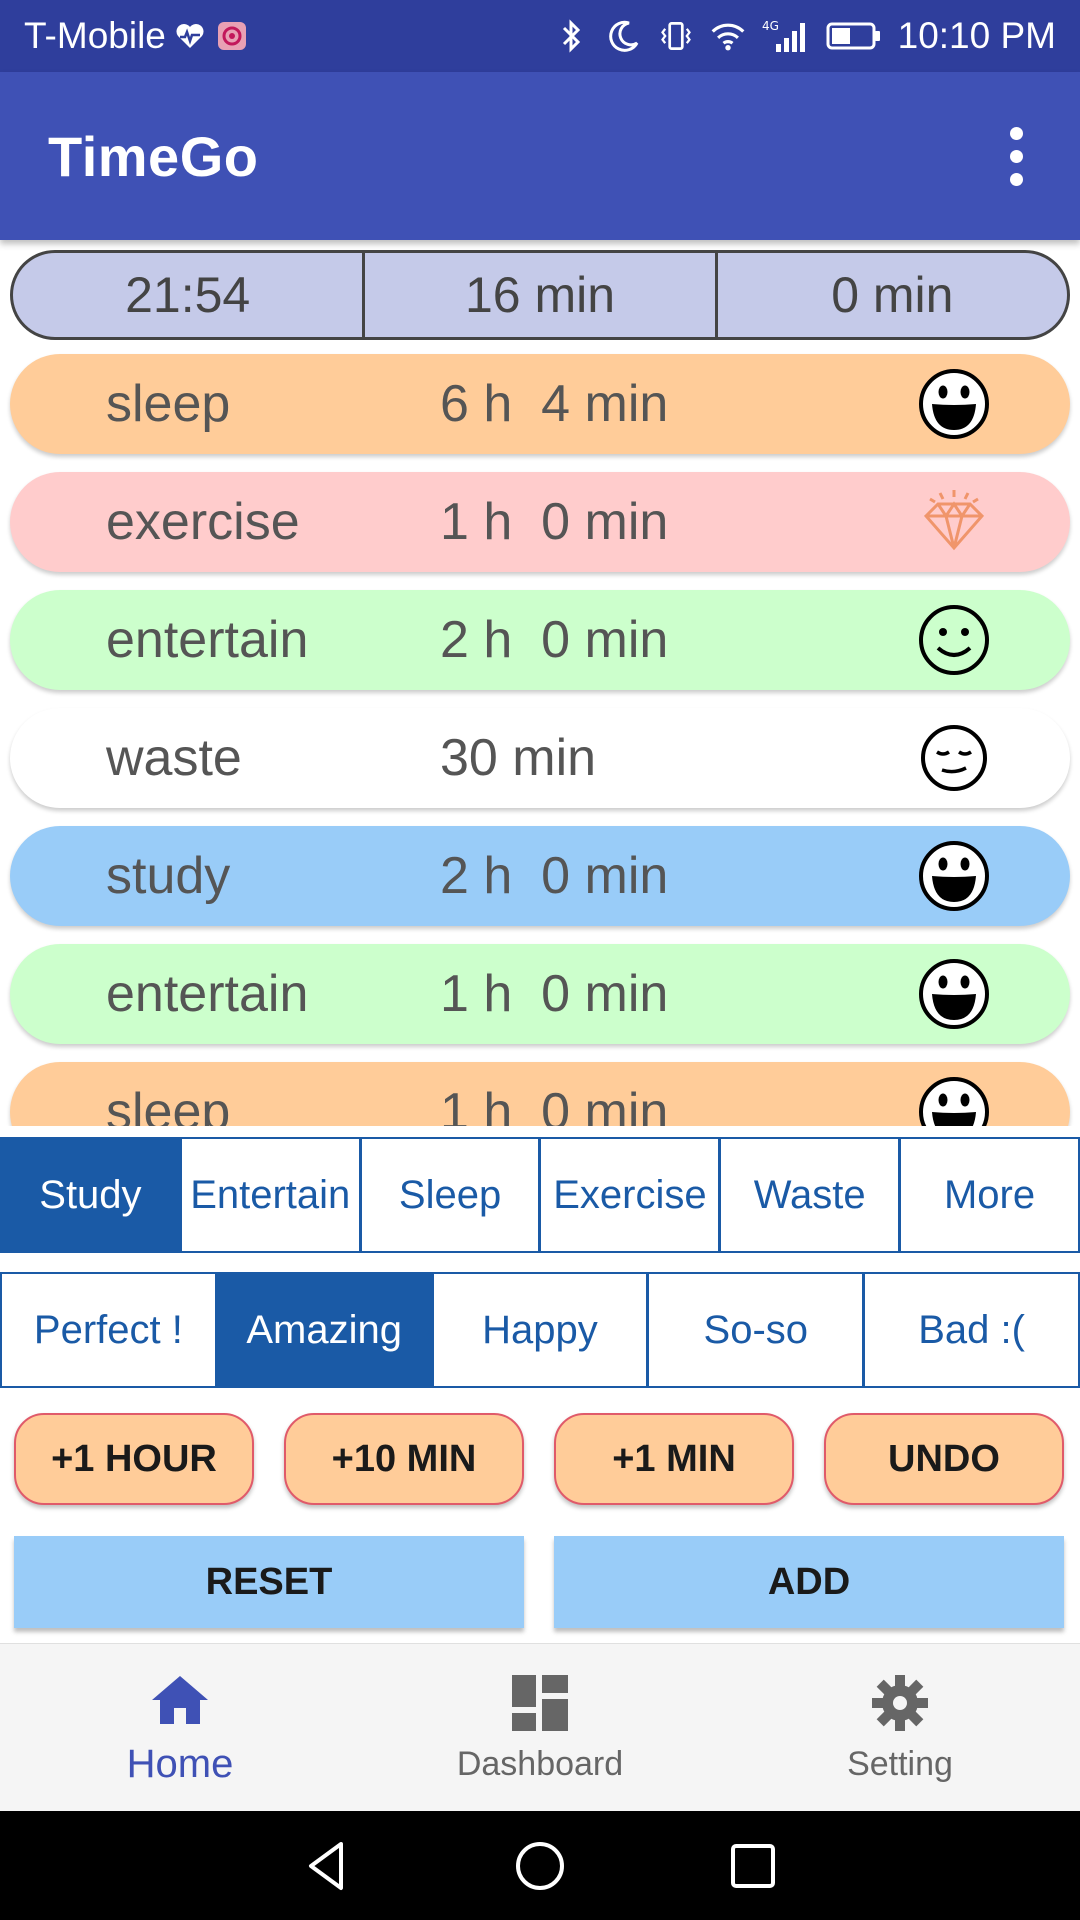 Image resolution: width=1080 pixels, height=1920 pixels. I want to click on battery-icon, so click(854, 36).